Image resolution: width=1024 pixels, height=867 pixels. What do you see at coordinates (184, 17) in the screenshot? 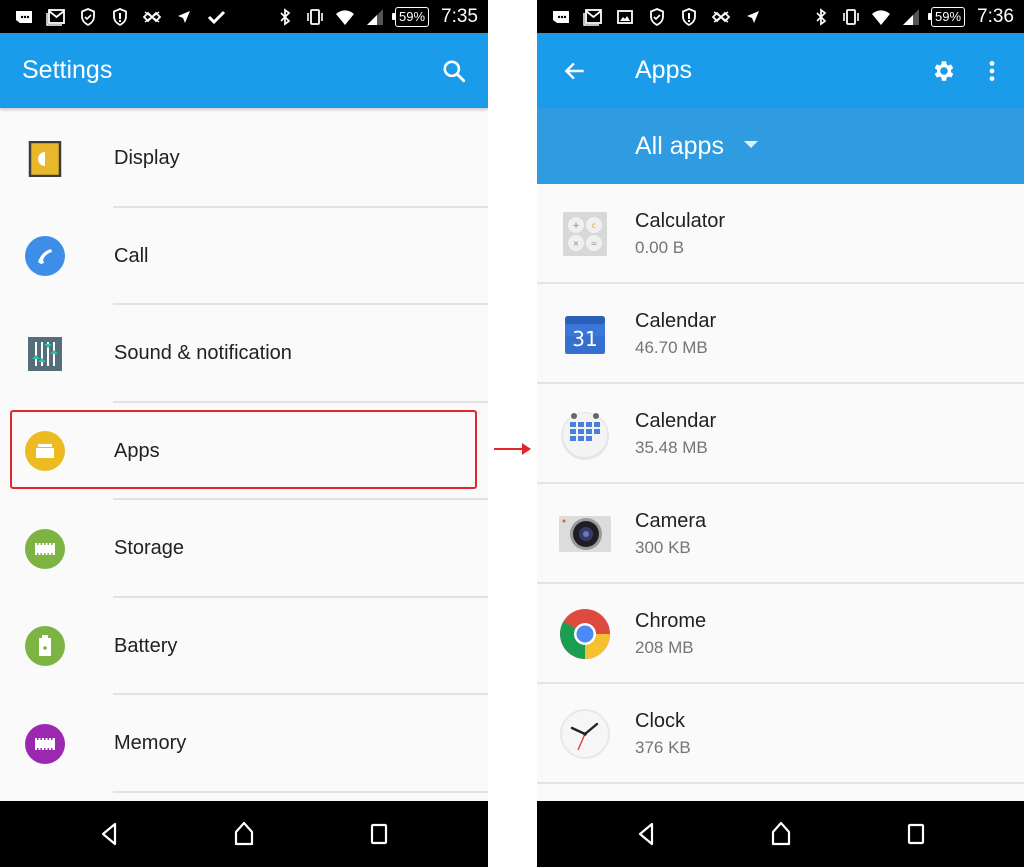
I see `location-arrow-icon` at bounding box center [184, 17].